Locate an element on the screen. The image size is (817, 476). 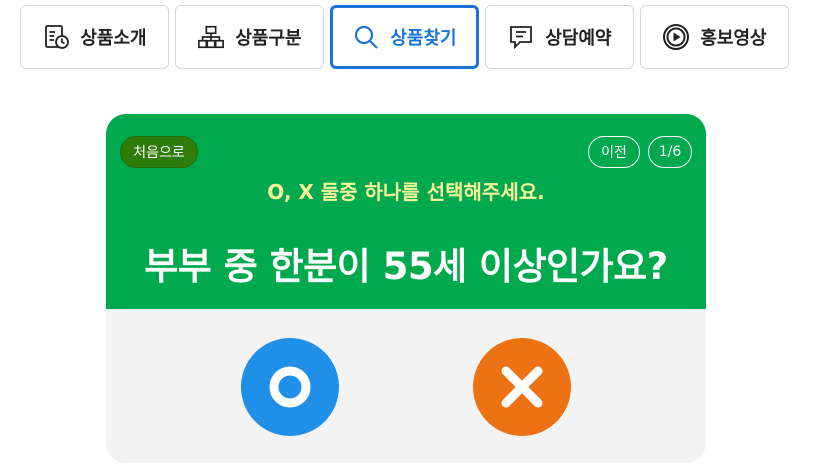
quiz-instruction: O, X 둘중 하나를 선택해주세요. is located at coordinates (406, 192).